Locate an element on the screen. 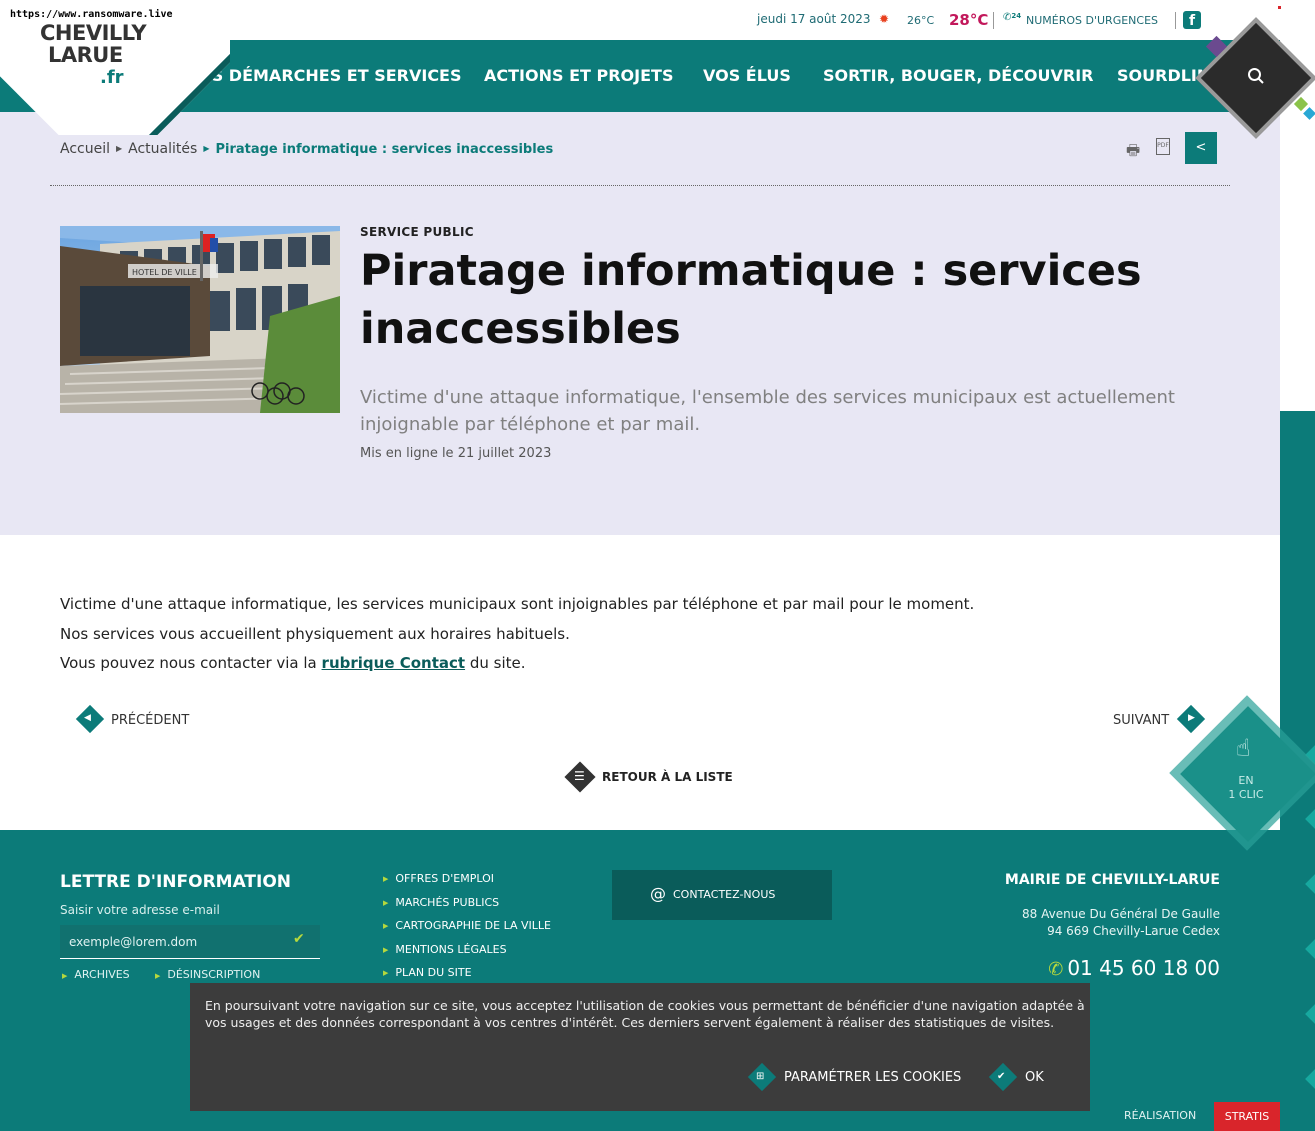 This screenshot has width=1315, height=1131. temperature-min: 26°C is located at coordinates (921, 20).